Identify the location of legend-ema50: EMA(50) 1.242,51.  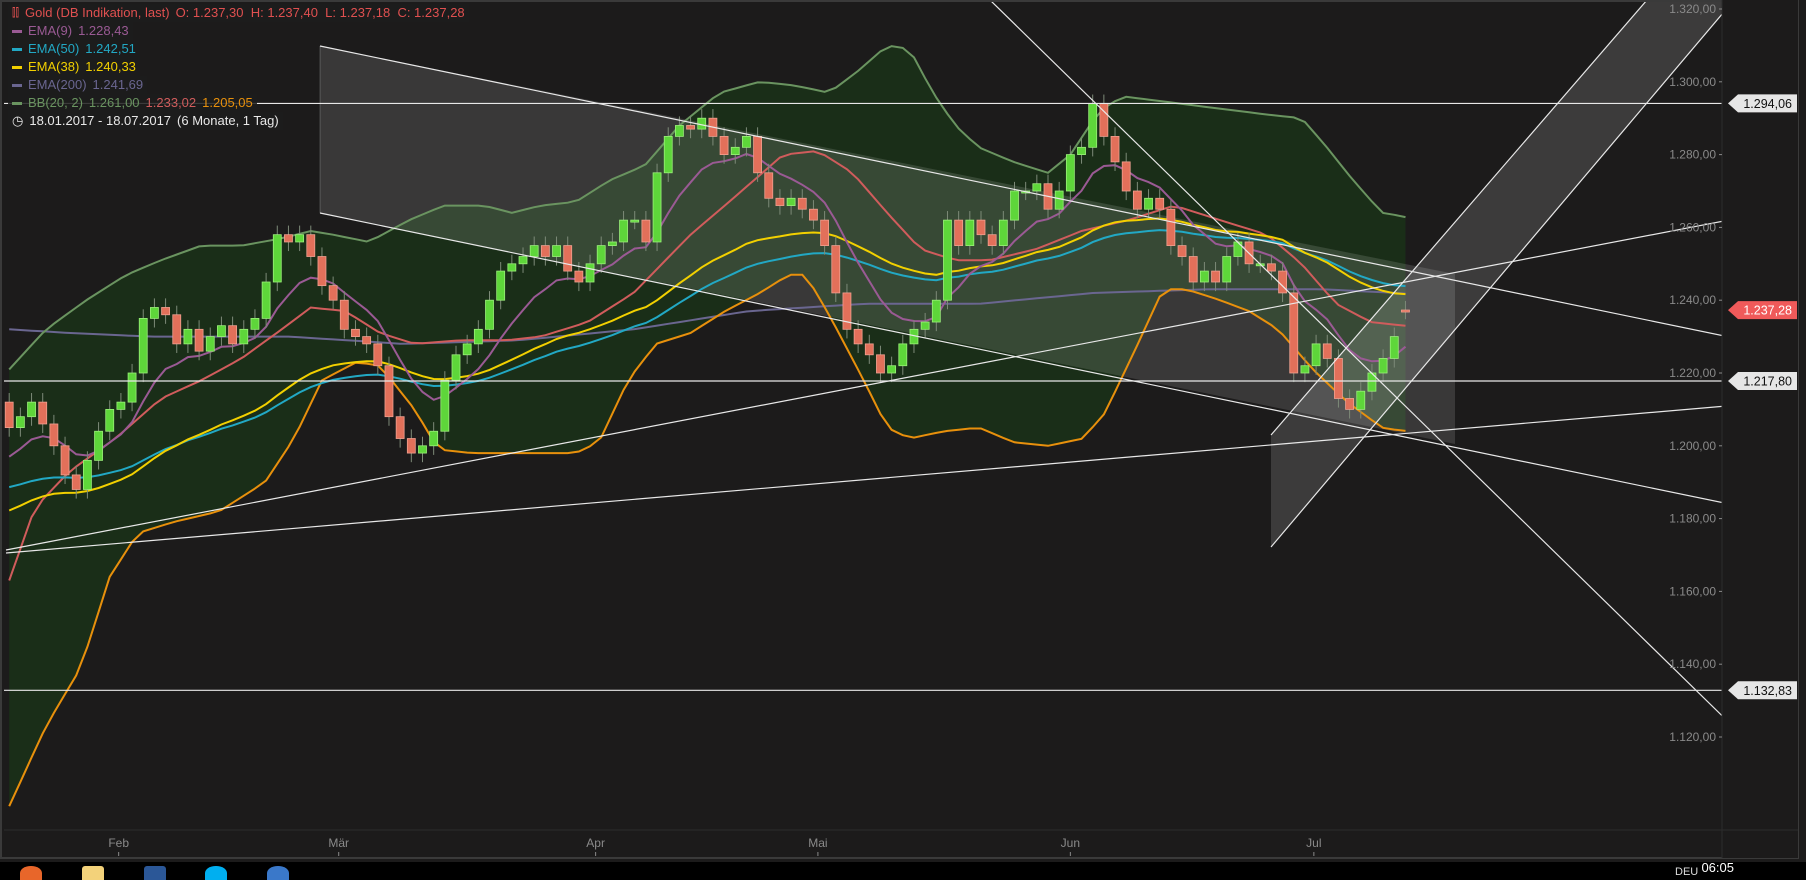
(74, 49).